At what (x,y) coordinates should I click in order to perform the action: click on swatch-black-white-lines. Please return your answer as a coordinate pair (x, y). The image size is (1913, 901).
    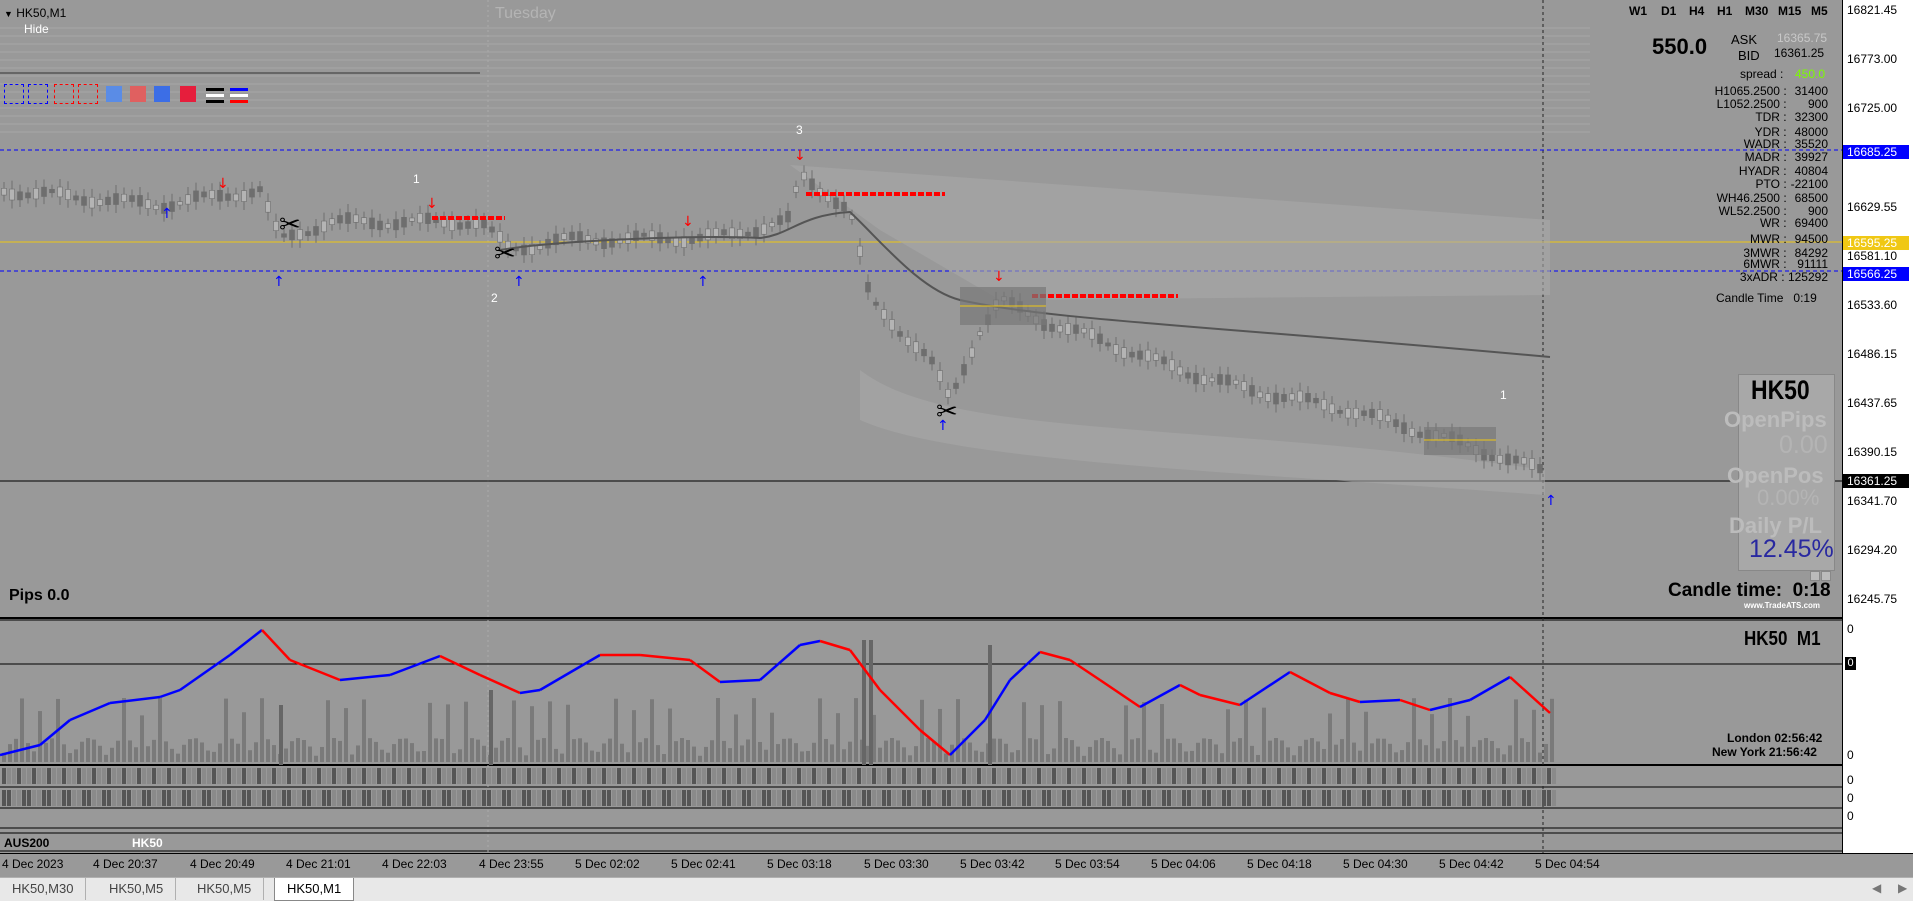
    Looking at the image, I should click on (215, 94).